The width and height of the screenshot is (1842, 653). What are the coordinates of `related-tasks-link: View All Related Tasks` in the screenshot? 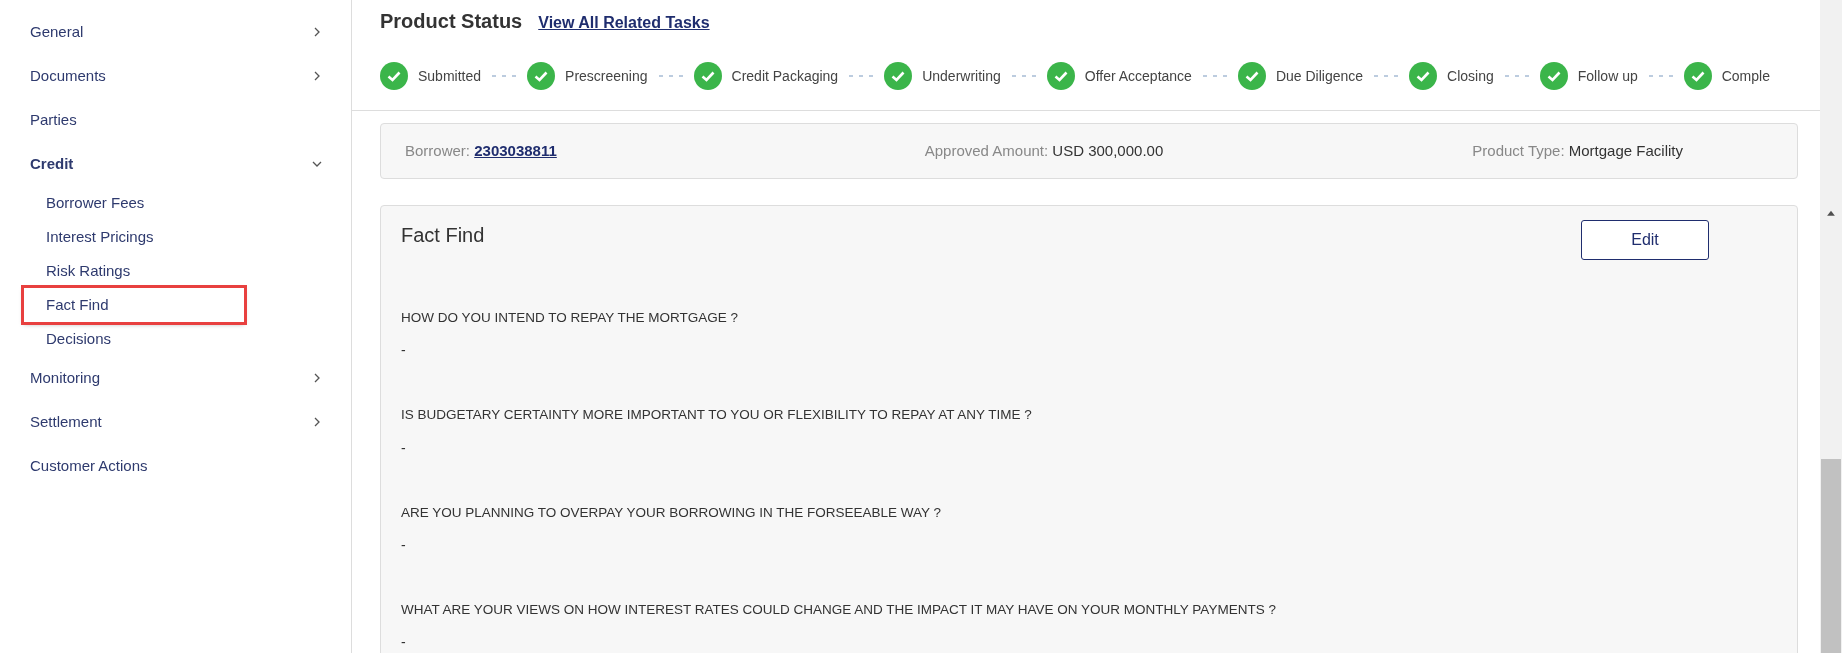 It's located at (624, 23).